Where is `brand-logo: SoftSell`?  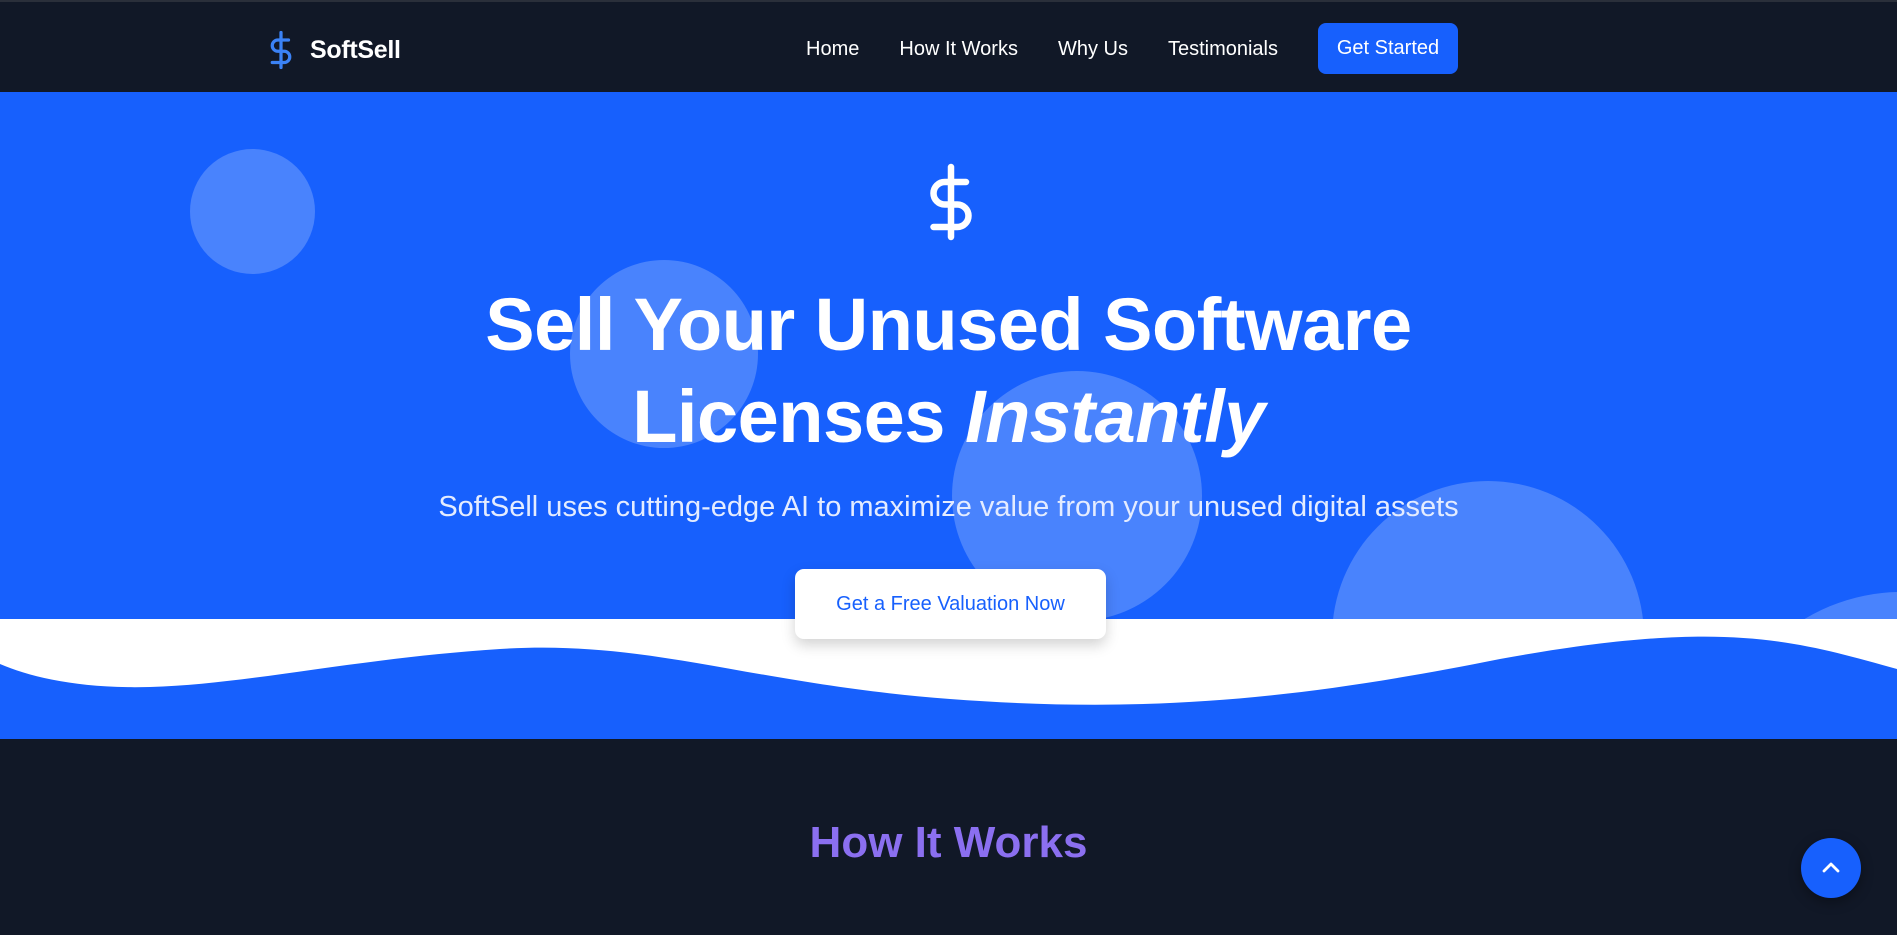
brand-logo: SoftSell is located at coordinates (333, 50).